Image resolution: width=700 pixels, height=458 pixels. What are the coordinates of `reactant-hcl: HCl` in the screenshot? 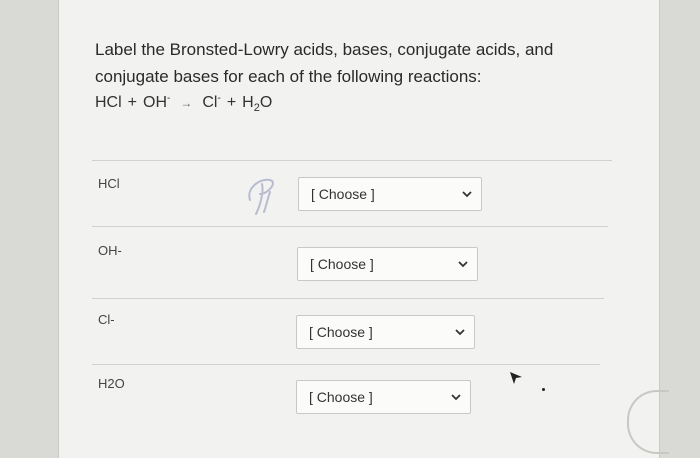 It's located at (108, 102).